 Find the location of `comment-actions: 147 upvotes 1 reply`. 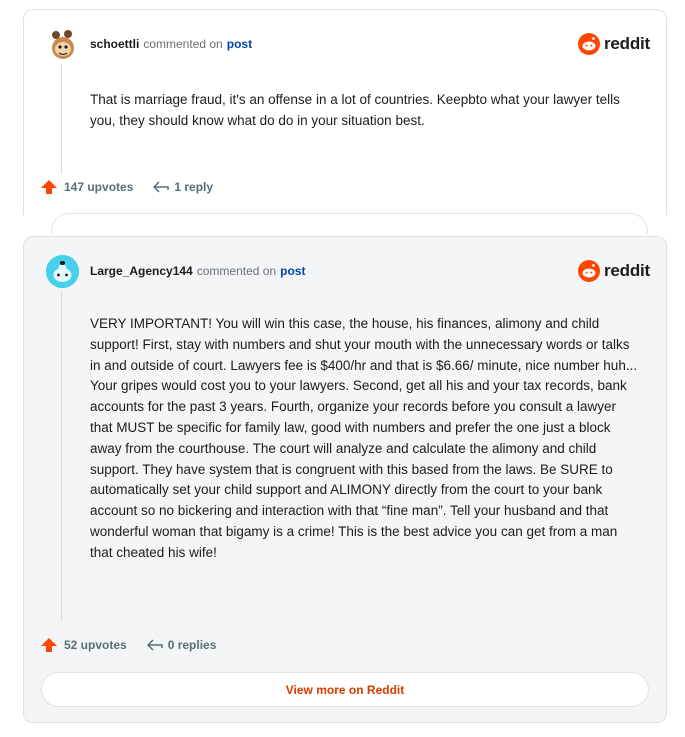

comment-actions: 147 upvotes 1 reply is located at coordinates (127, 187).